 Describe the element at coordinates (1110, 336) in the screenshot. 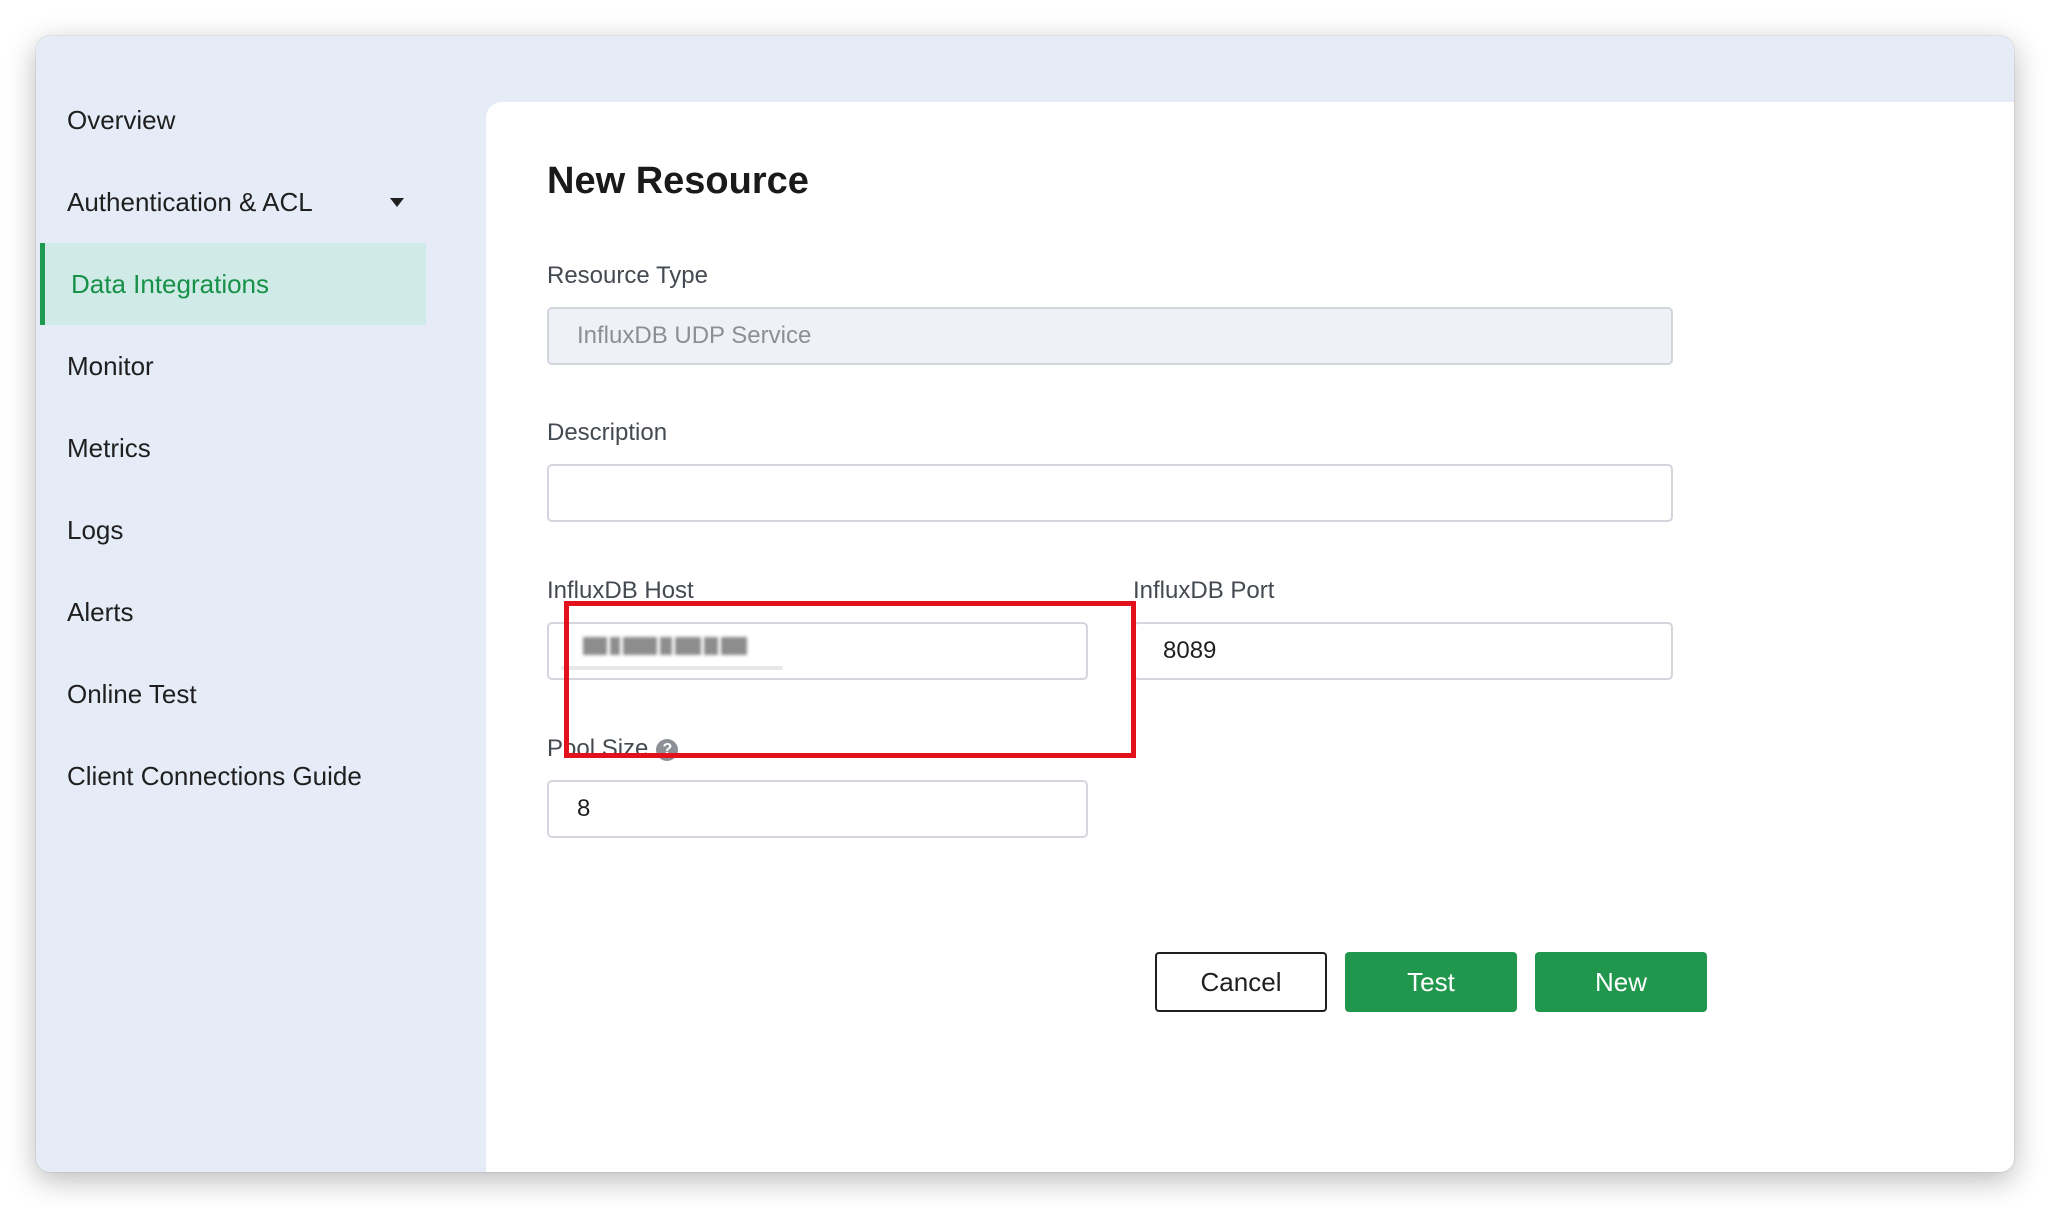

I see `resource-type-field: InfluxDB UDP Service` at that location.